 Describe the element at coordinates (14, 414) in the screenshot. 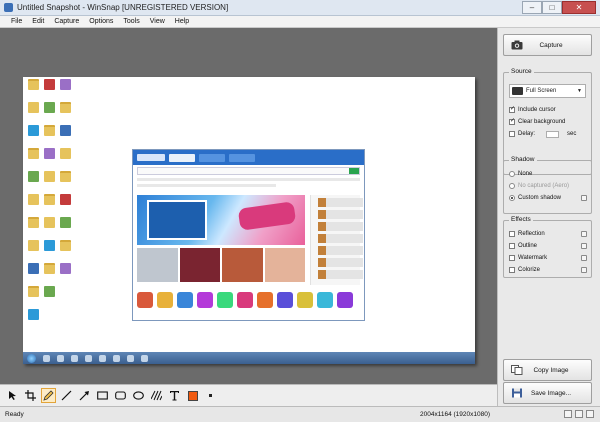

I see `status-text: Ready` at that location.